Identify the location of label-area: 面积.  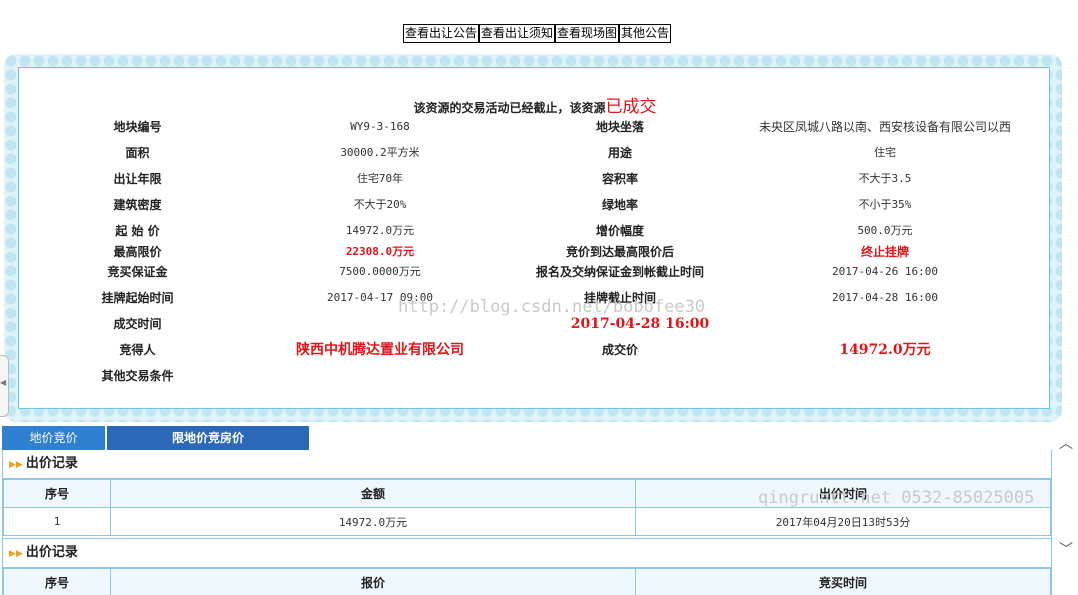
(137, 153).